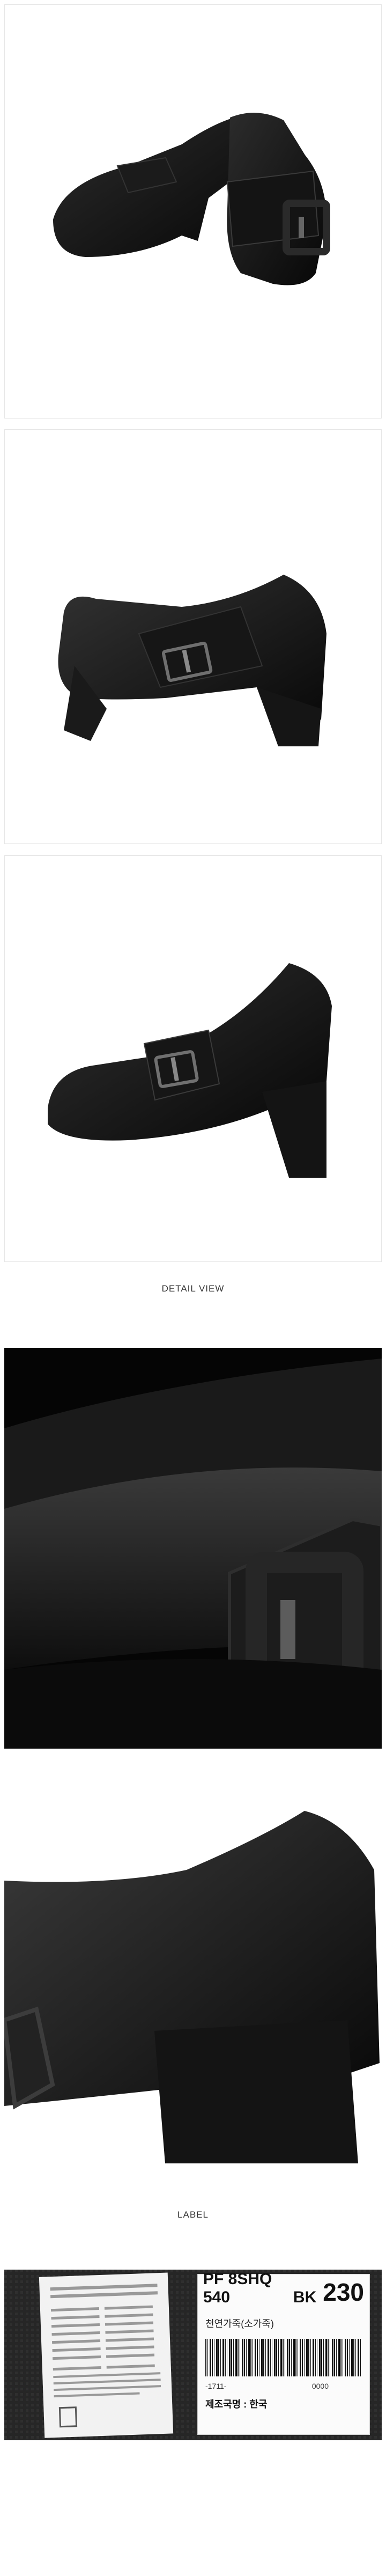  Describe the element at coordinates (237, 2288) in the screenshot. I see `sticker-code: PF 8SHQ 540` at that location.